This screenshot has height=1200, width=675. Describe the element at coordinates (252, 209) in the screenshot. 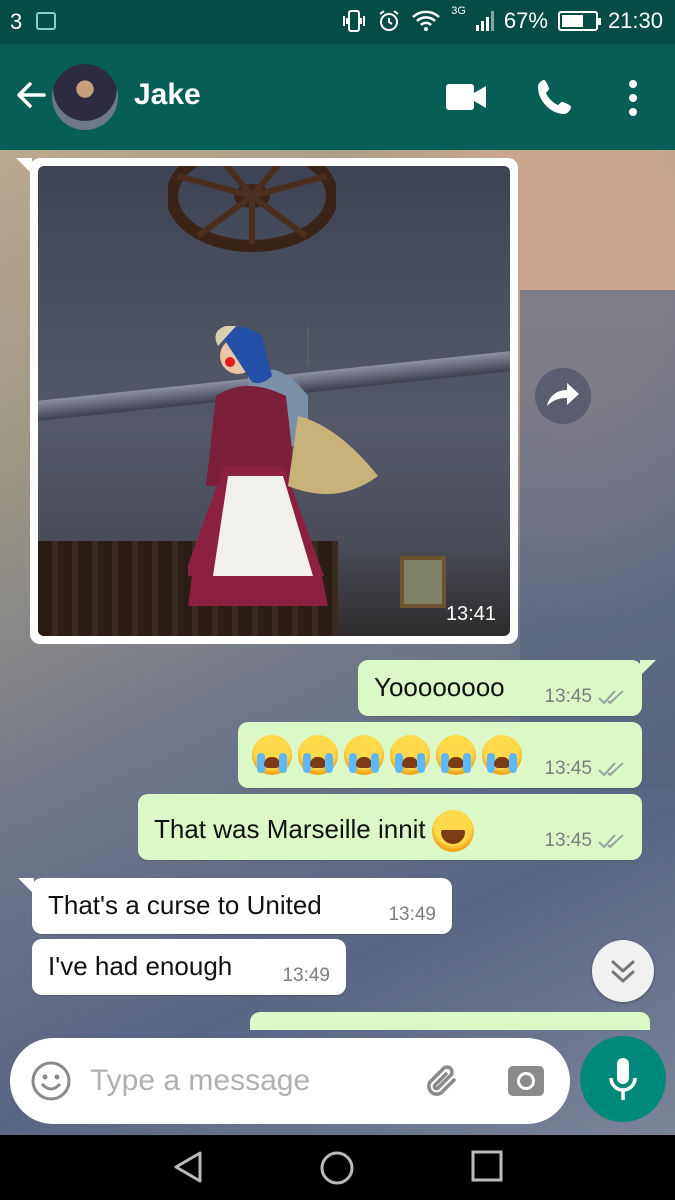

I see `ceiling-wheel-chandelier` at that location.